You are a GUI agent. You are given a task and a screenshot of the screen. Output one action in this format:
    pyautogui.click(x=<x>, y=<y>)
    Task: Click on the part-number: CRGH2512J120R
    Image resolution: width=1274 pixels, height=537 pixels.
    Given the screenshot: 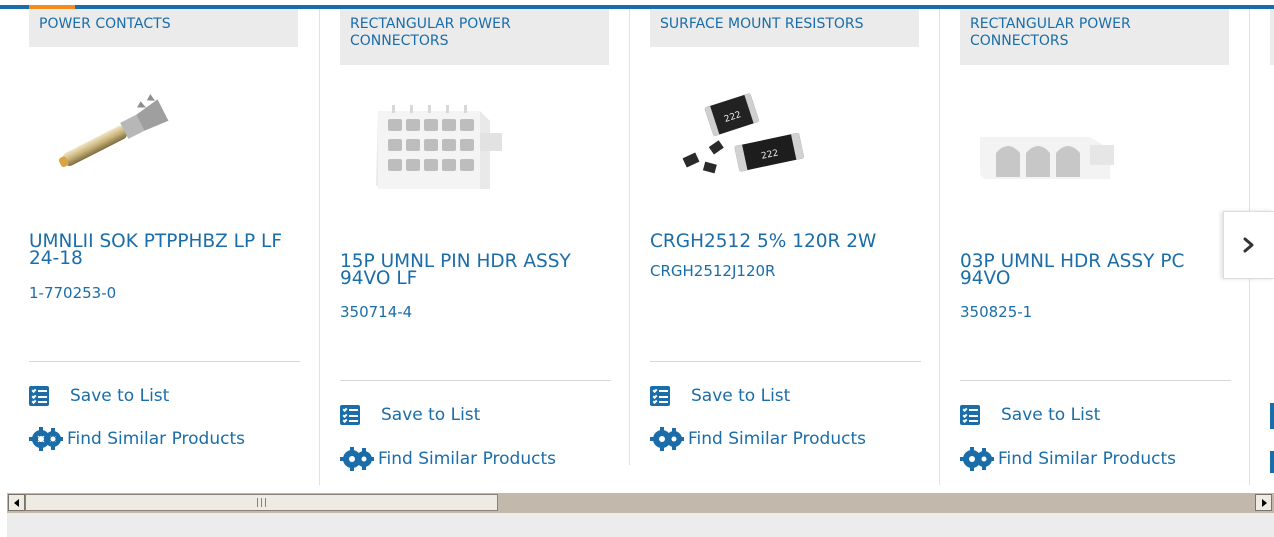 What is the action you would take?
    pyautogui.click(x=712, y=271)
    